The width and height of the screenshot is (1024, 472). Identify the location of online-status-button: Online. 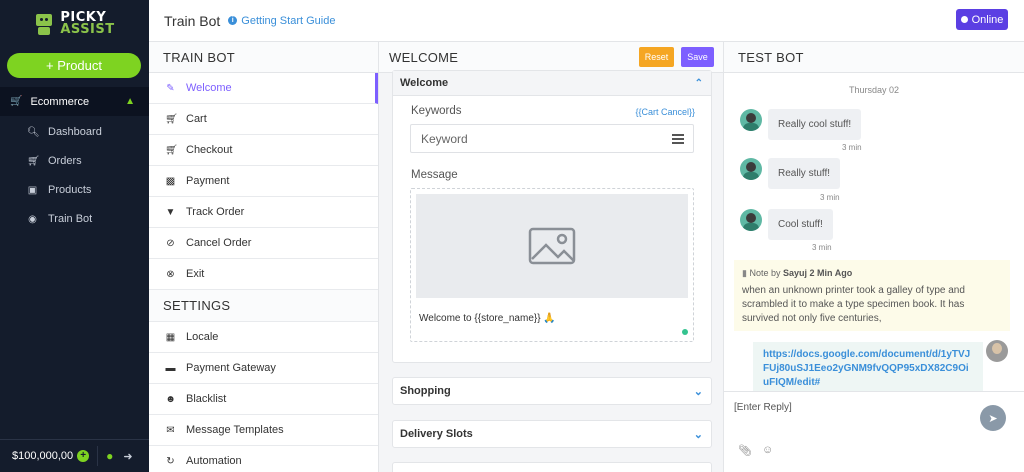
(982, 19).